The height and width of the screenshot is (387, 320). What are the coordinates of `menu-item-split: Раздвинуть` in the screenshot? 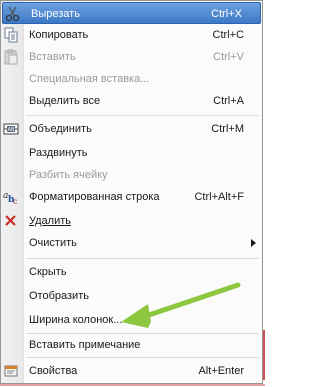 It's located at (131, 153).